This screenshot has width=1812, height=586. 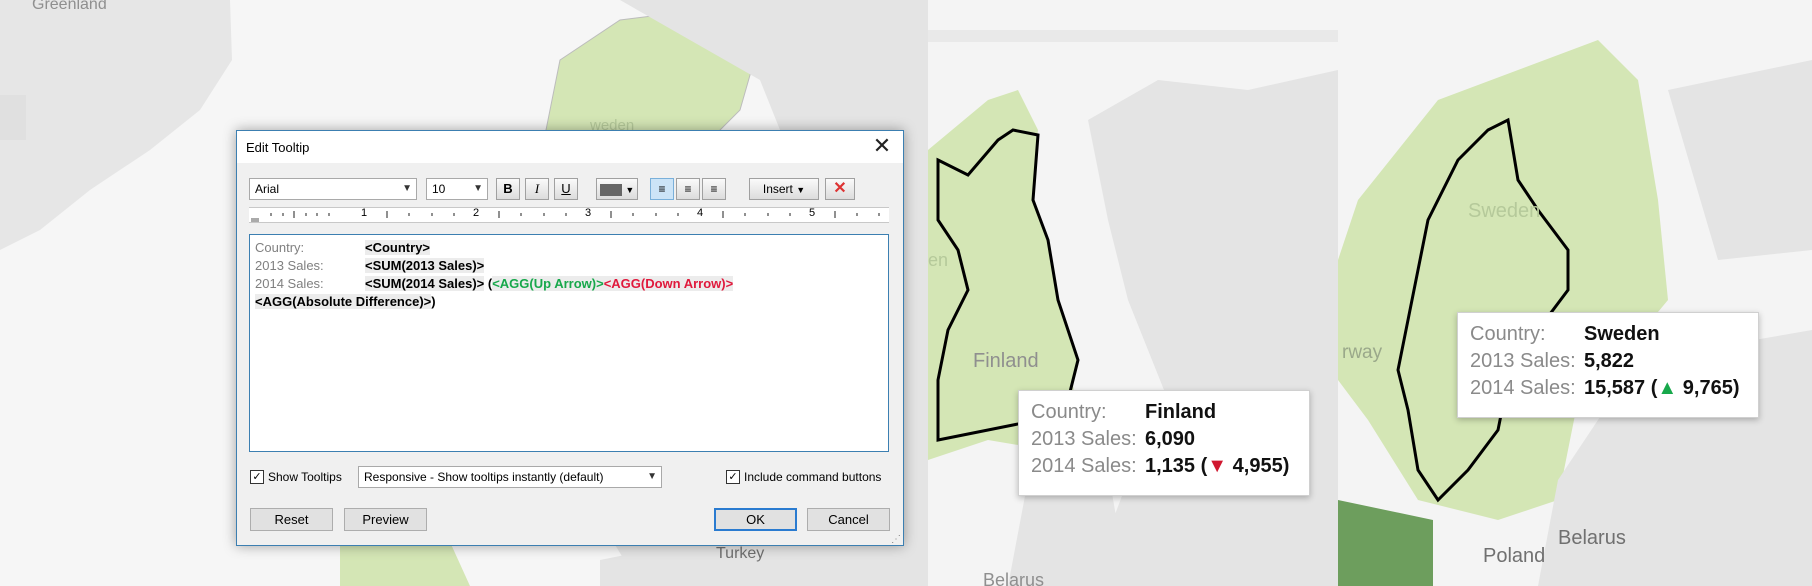 What do you see at coordinates (278, 147) in the screenshot?
I see `dialog-title: Edit Tooltip` at bounding box center [278, 147].